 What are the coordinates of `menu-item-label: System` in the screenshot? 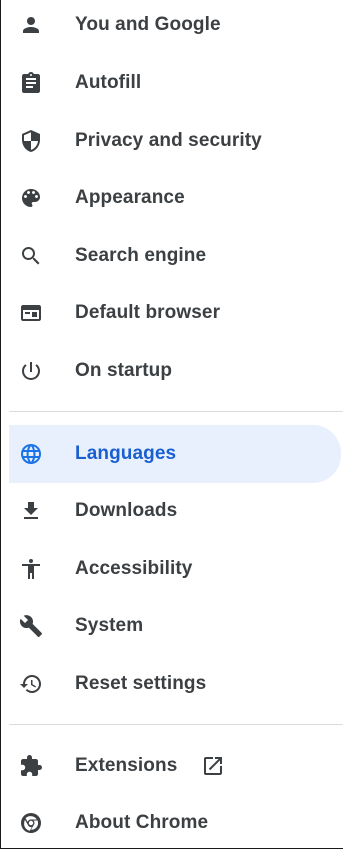 It's located at (109, 625).